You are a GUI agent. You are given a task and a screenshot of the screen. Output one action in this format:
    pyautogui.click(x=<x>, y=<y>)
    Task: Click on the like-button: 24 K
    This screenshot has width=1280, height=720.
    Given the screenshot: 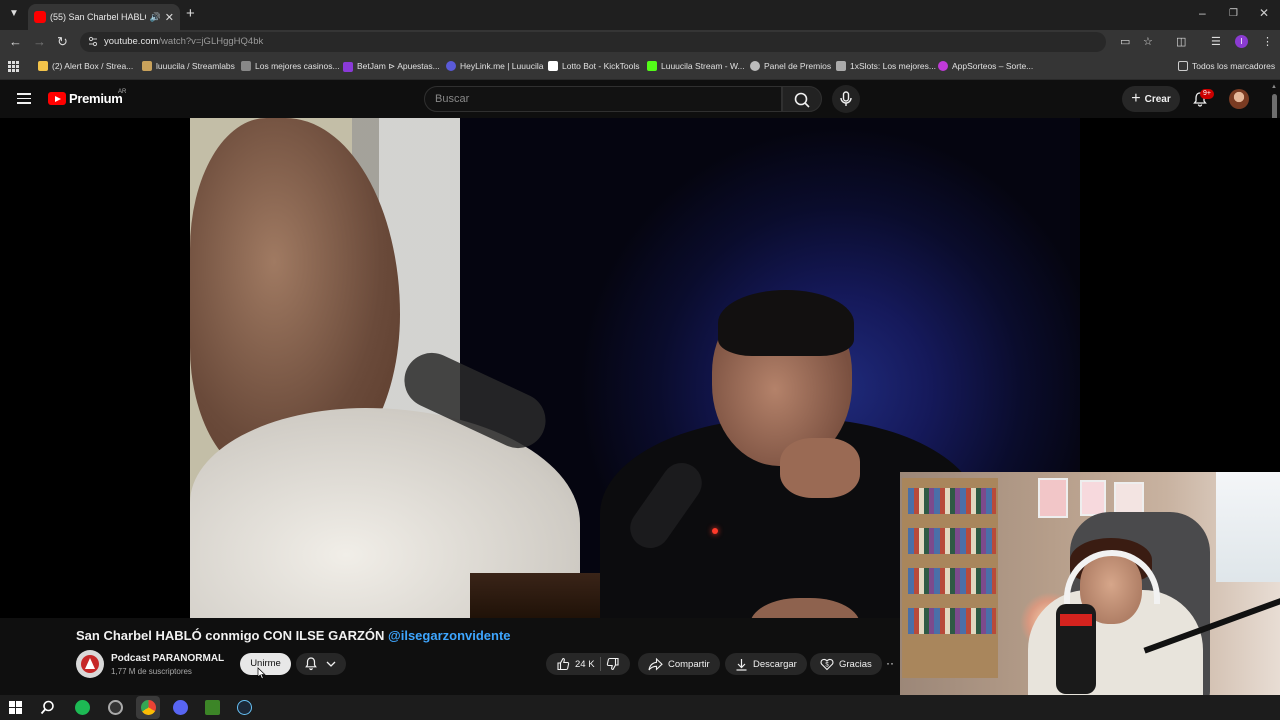 What is the action you would take?
    pyautogui.click(x=575, y=664)
    